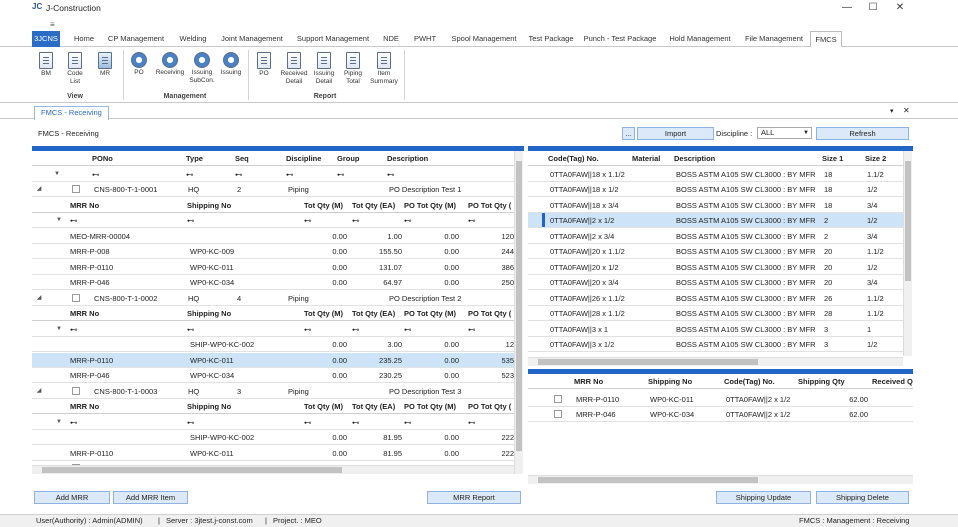 This screenshot has height=527, width=958. I want to click on child-row: SHIP-WP0-KC-002 0.00 3.00 0.00 12, so click(273, 344).